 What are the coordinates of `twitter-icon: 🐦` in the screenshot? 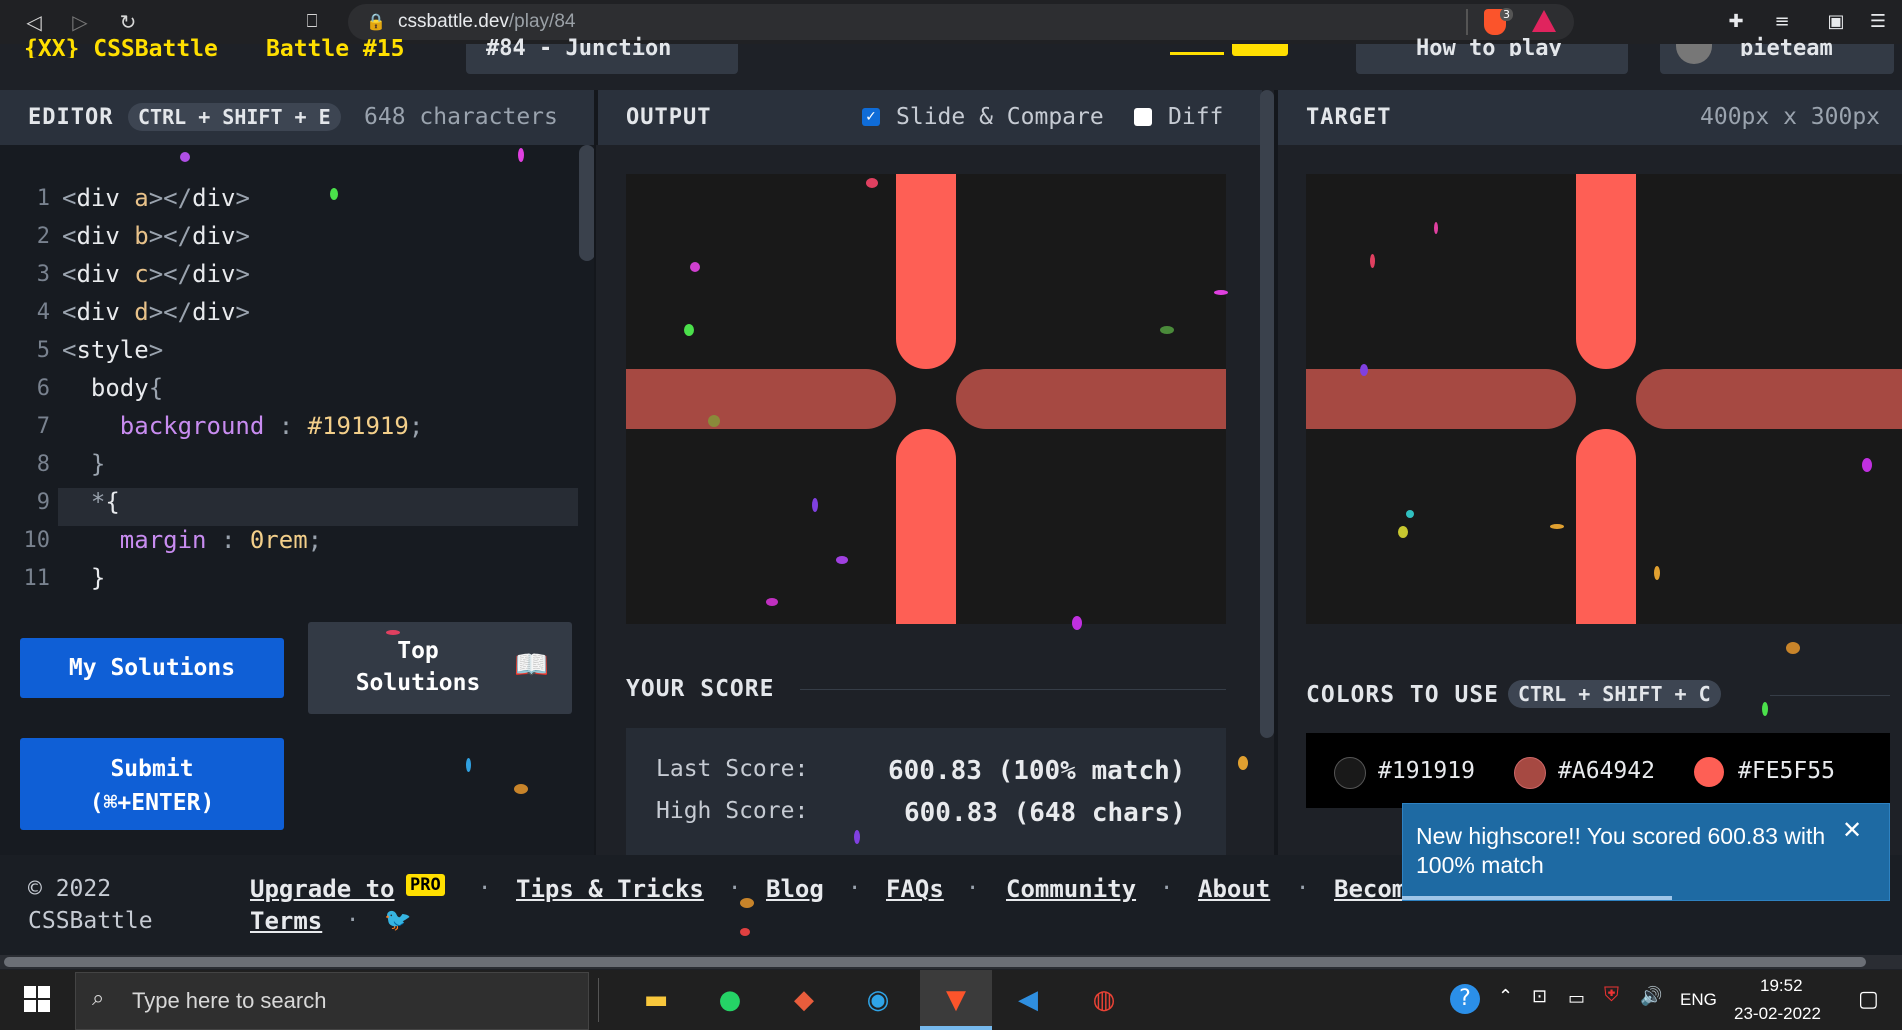 It's located at (397, 920).